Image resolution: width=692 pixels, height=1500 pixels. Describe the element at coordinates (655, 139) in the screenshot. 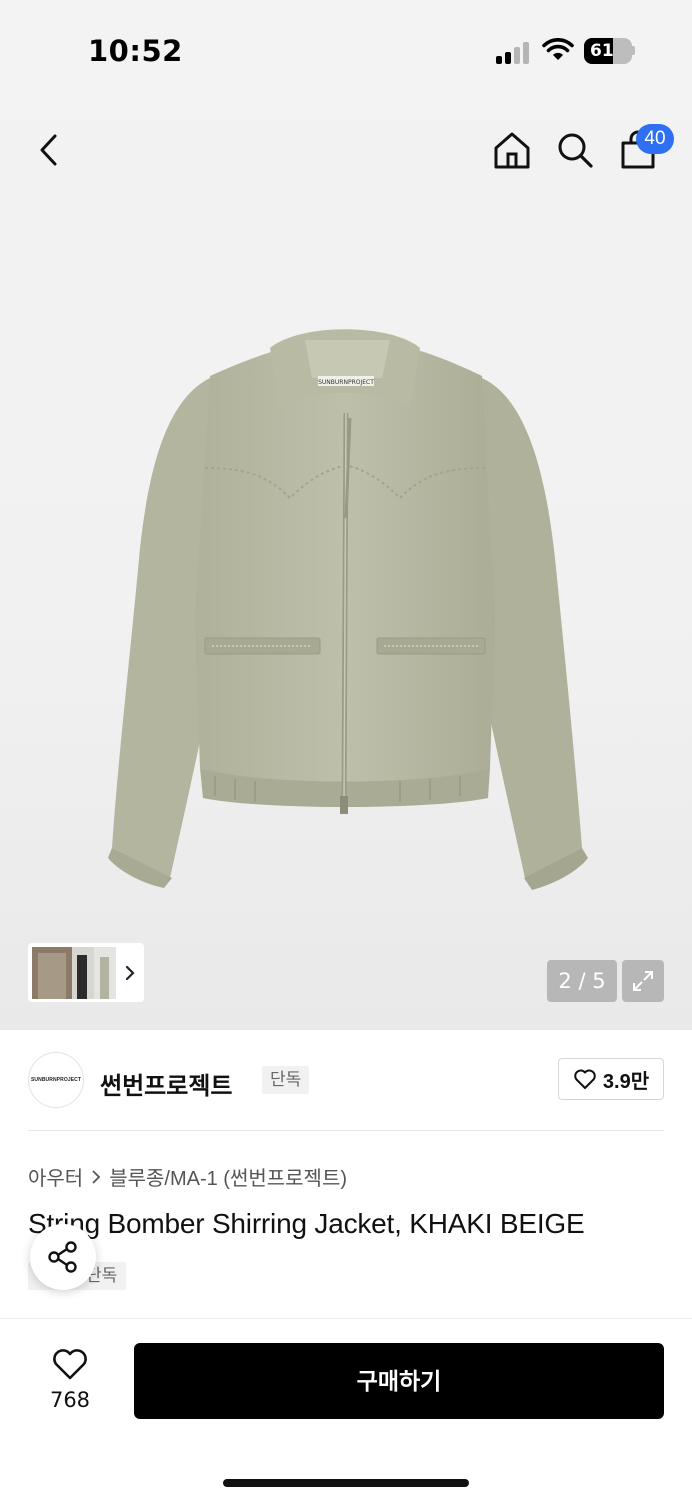

I see `cart-count-badge: 40` at that location.